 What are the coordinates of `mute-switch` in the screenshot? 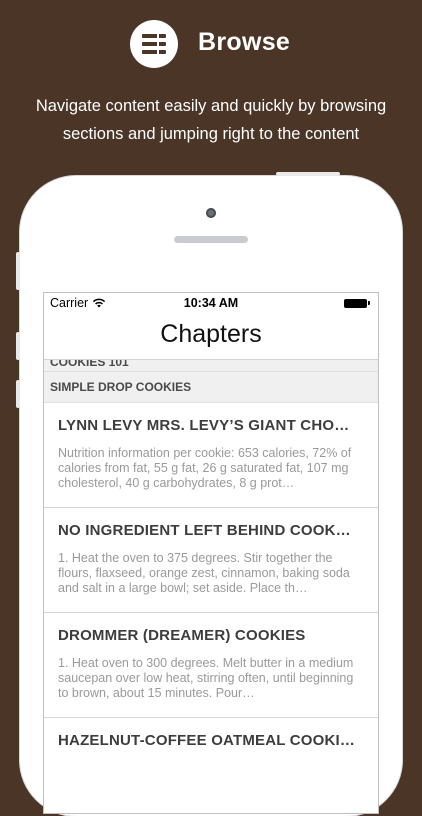 It's located at (18, 271).